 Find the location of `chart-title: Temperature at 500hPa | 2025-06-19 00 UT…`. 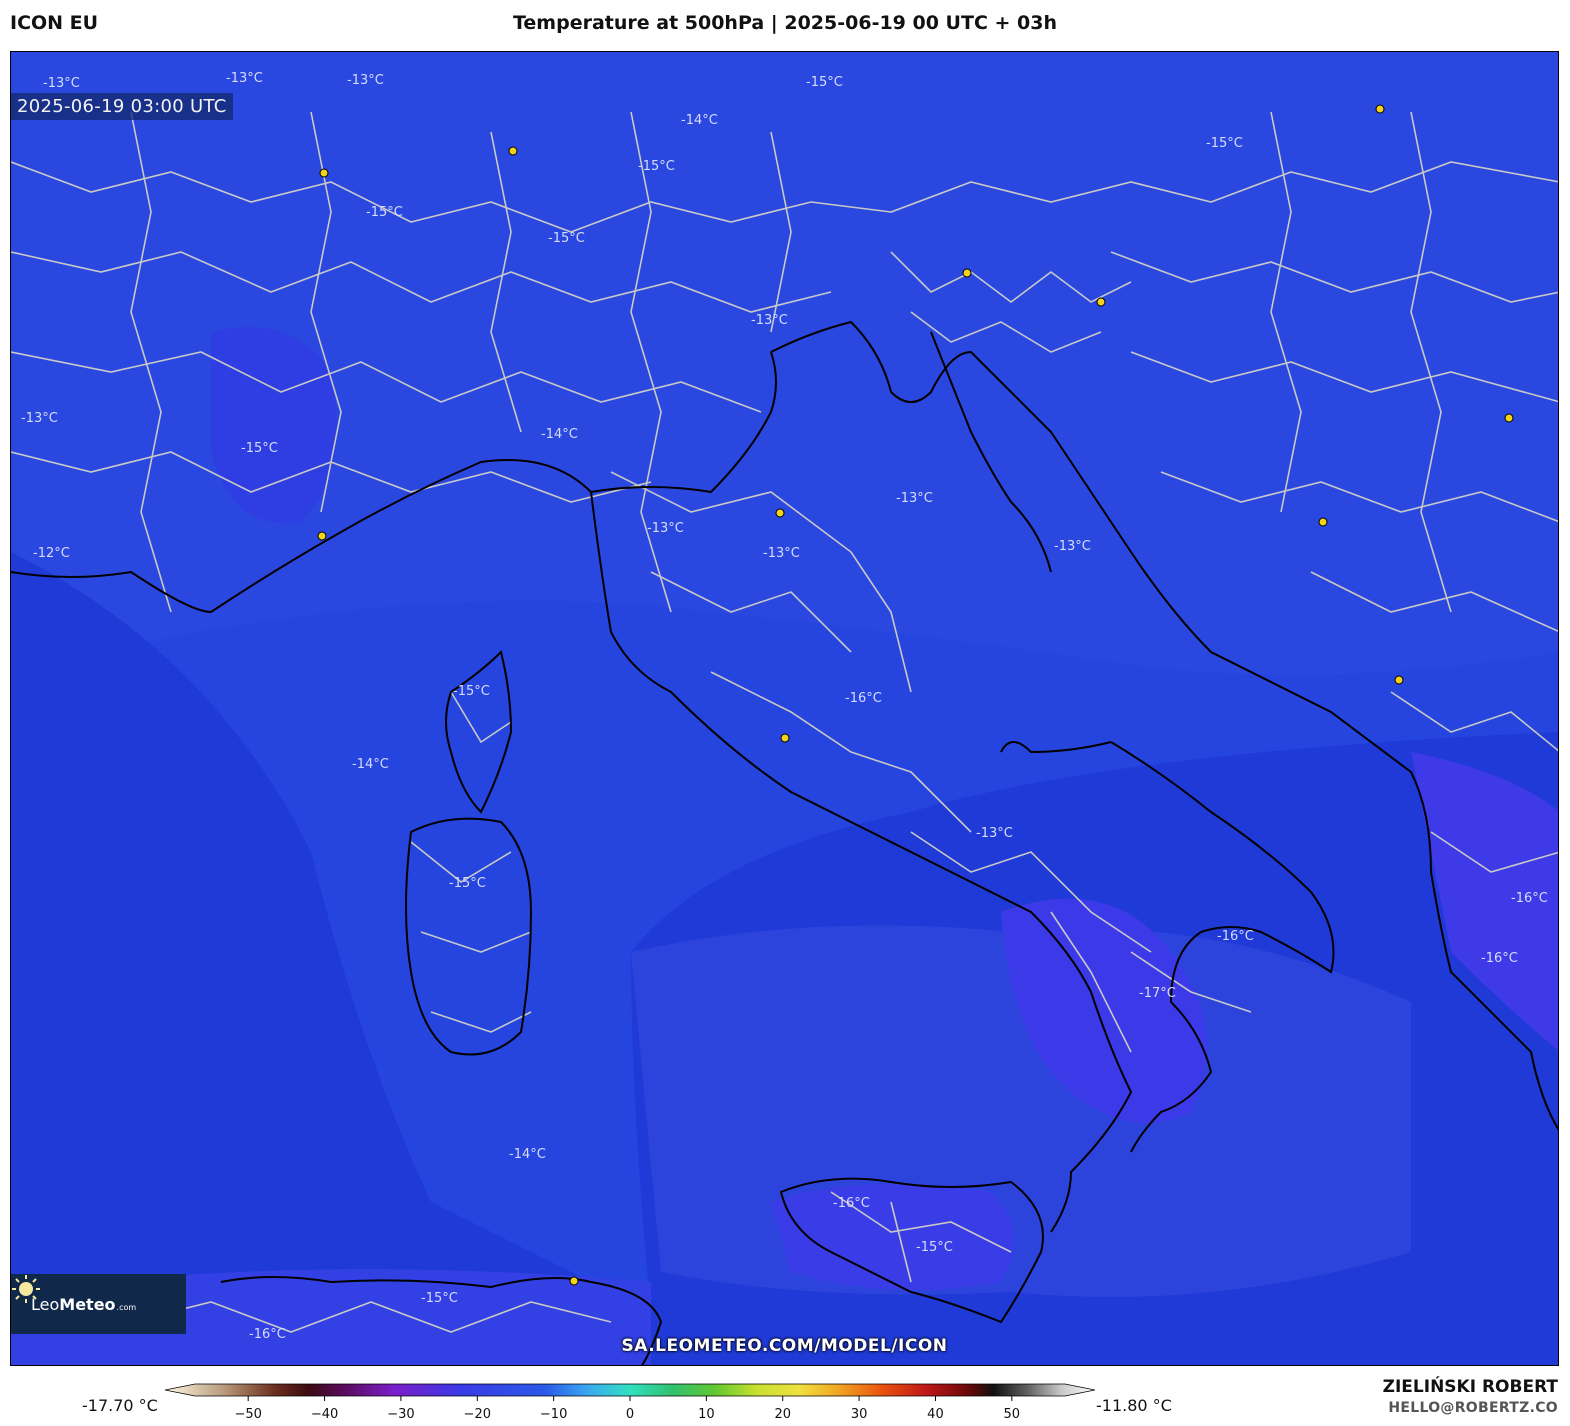

chart-title: Temperature at 500hPa | 2025-06-19 00 UT… is located at coordinates (785, 23).